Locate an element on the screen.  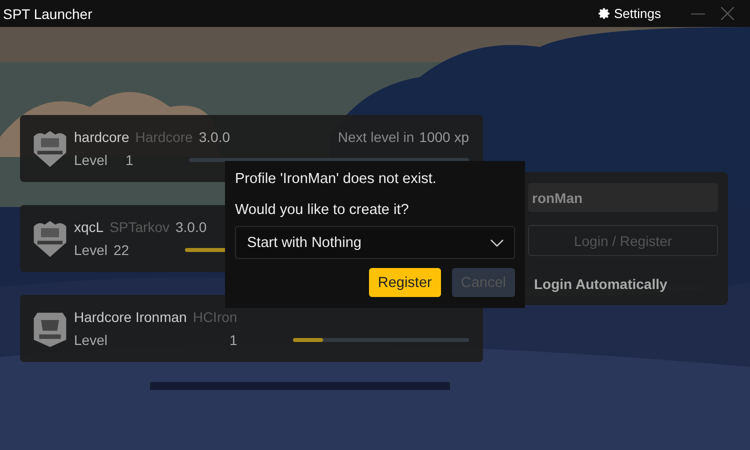
level-value: 22 is located at coordinates (121, 250).